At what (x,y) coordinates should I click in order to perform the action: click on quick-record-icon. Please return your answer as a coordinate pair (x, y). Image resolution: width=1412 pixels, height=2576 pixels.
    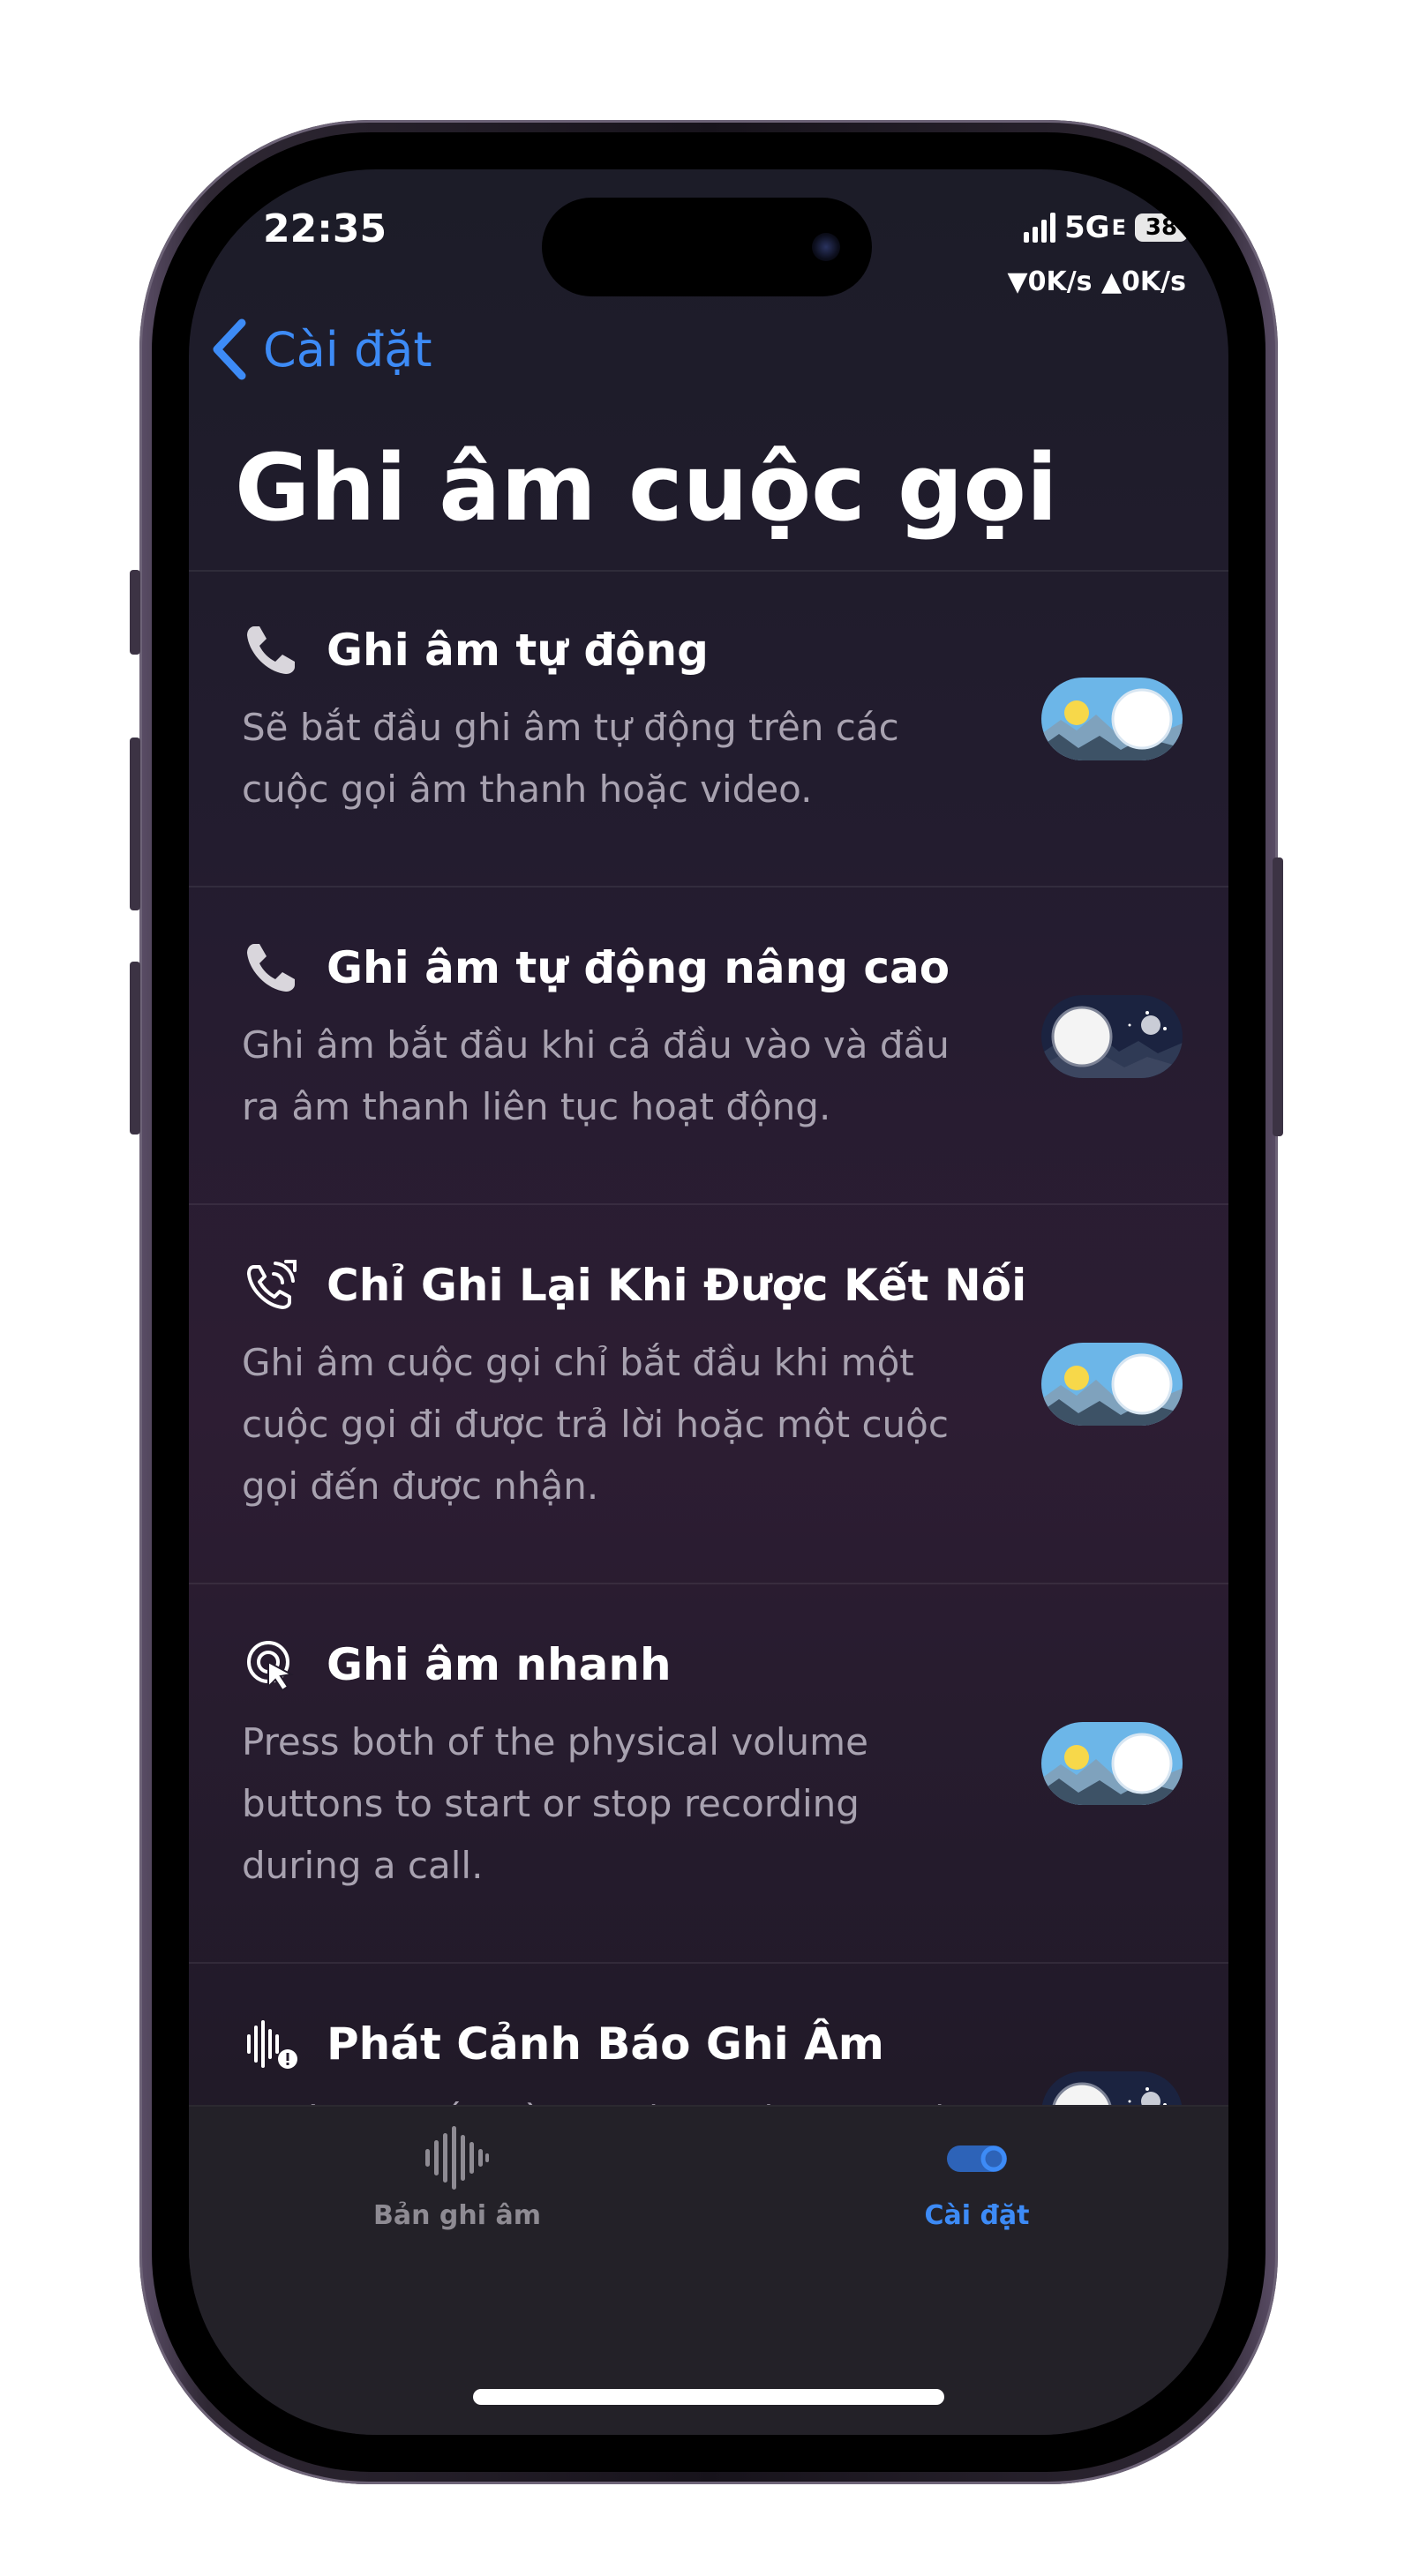
    Looking at the image, I should click on (271, 1665).